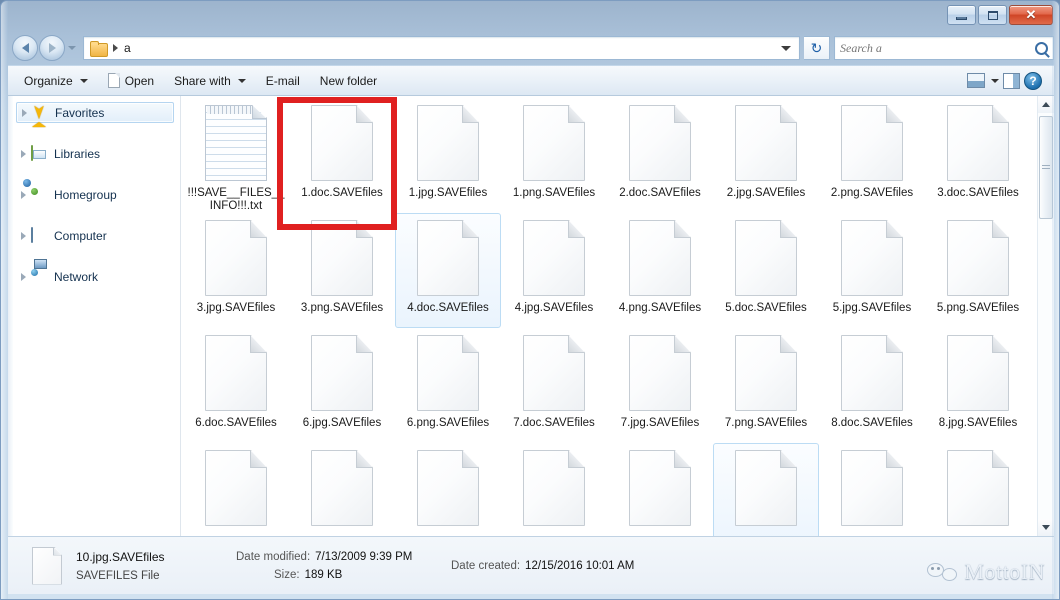 The image size is (1060, 600). Describe the element at coordinates (937, 48) in the screenshot. I see `search-input` at that location.